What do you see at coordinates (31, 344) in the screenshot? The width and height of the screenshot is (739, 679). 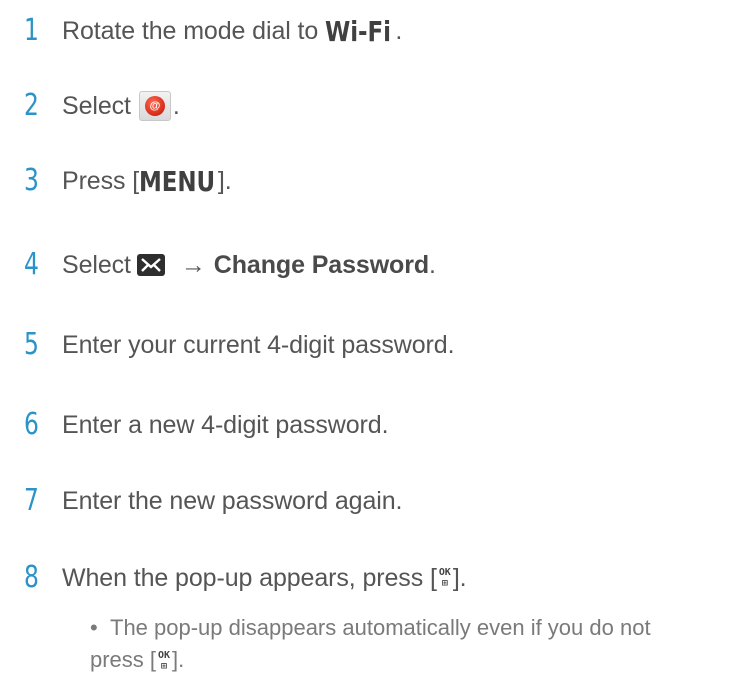 I see `step-number: 5` at bounding box center [31, 344].